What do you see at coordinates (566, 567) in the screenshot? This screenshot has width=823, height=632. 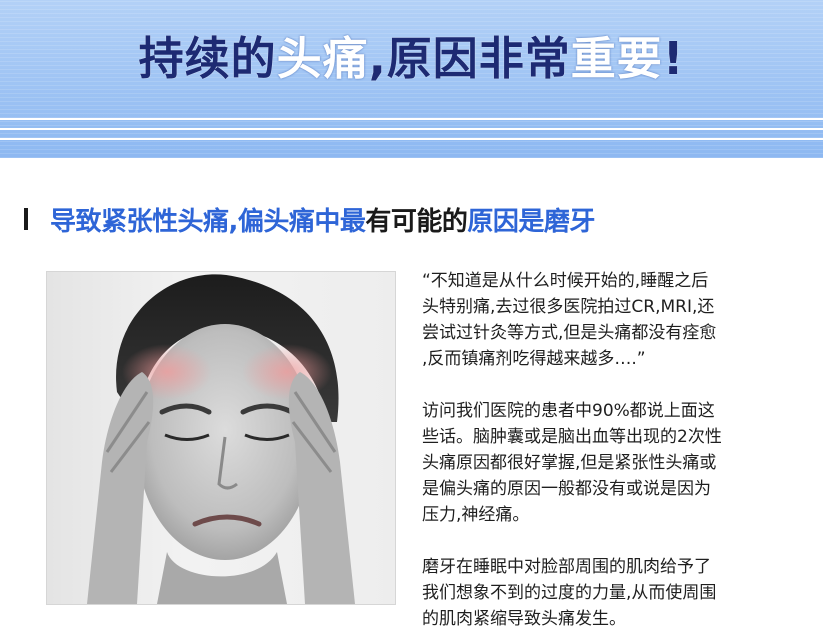 I see `paragraph-line: 磨牙在睡眠中对脸部周围的肌肉给予了` at bounding box center [566, 567].